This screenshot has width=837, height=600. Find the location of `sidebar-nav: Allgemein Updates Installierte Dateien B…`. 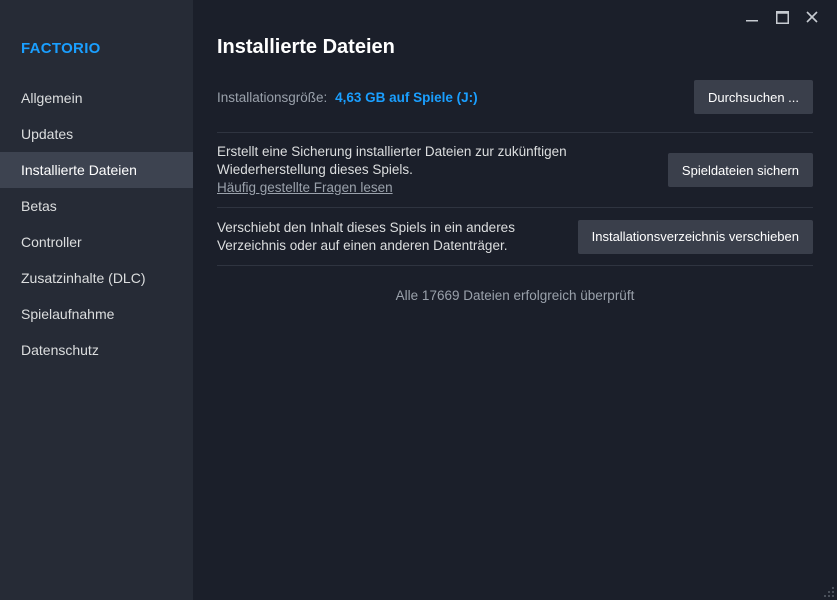

sidebar-nav: Allgemein Updates Installierte Dateien B… is located at coordinates (96, 224).